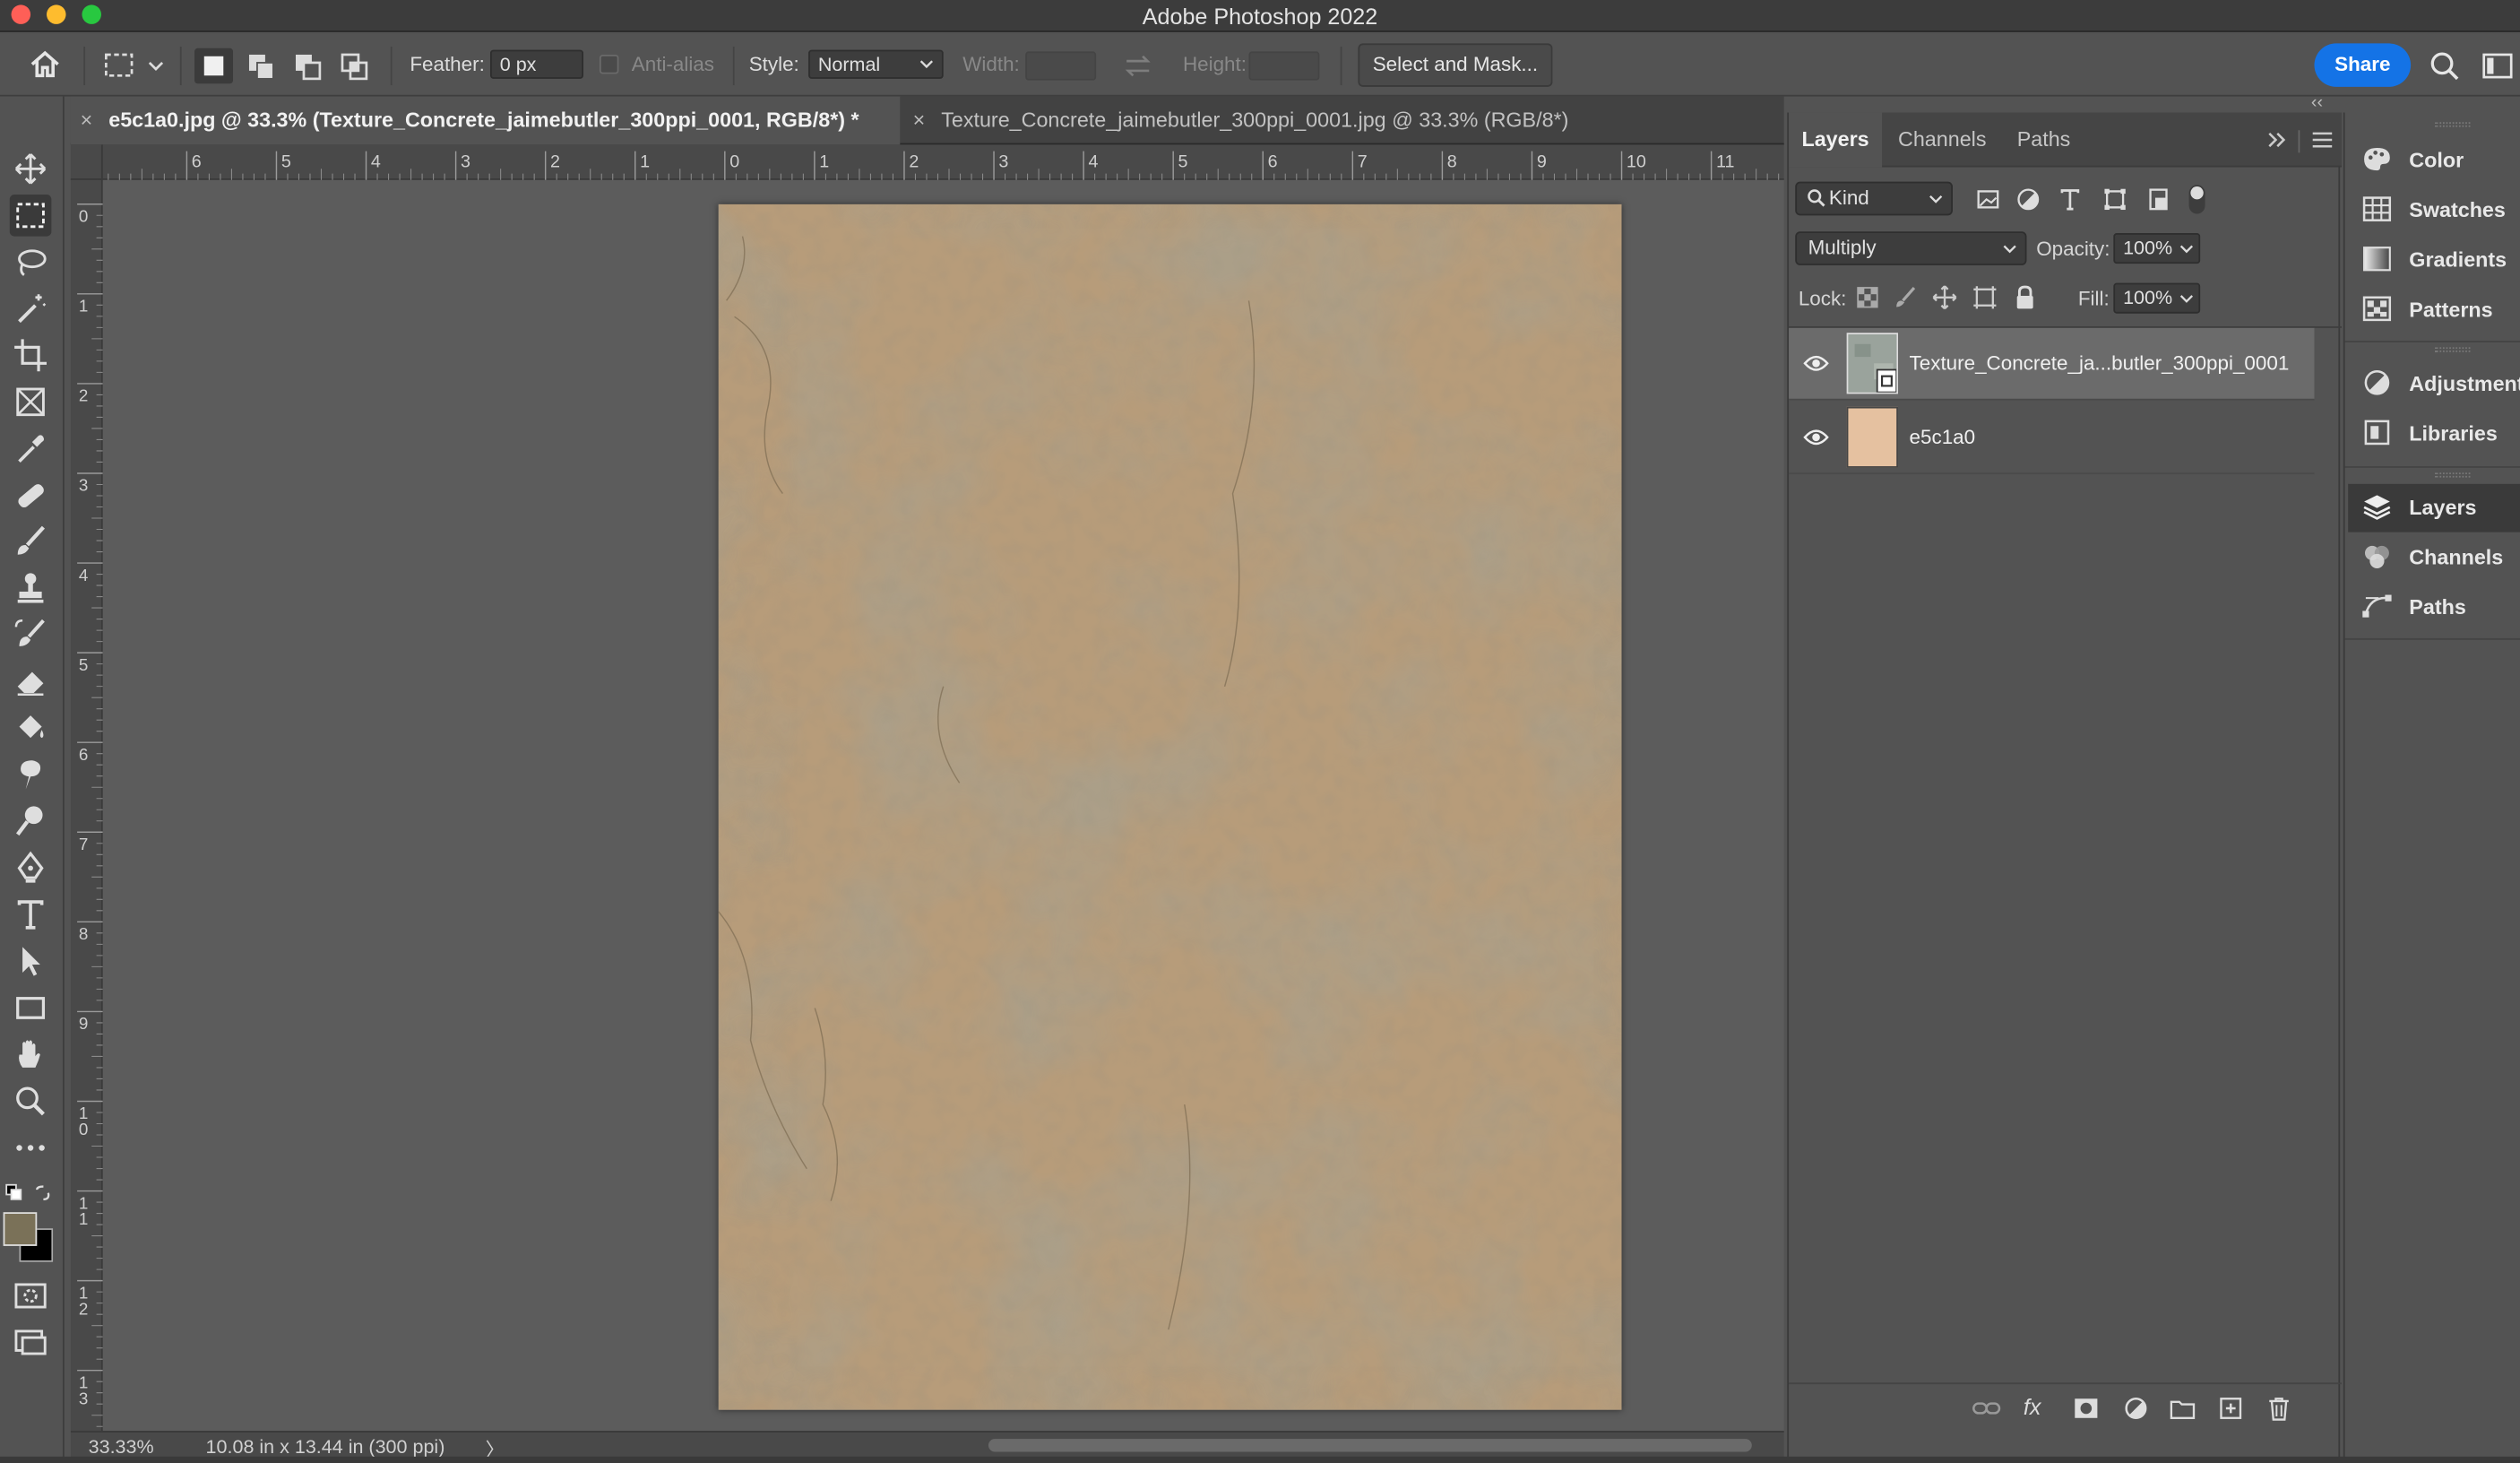 The height and width of the screenshot is (1463, 2520). I want to click on path-selection-tool-icon, so click(31, 962).